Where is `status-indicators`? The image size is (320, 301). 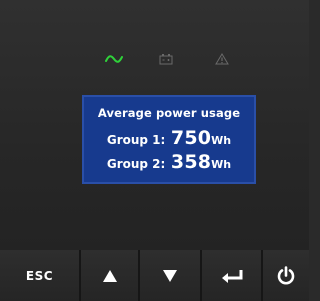 status-indicators is located at coordinates (154, 59).